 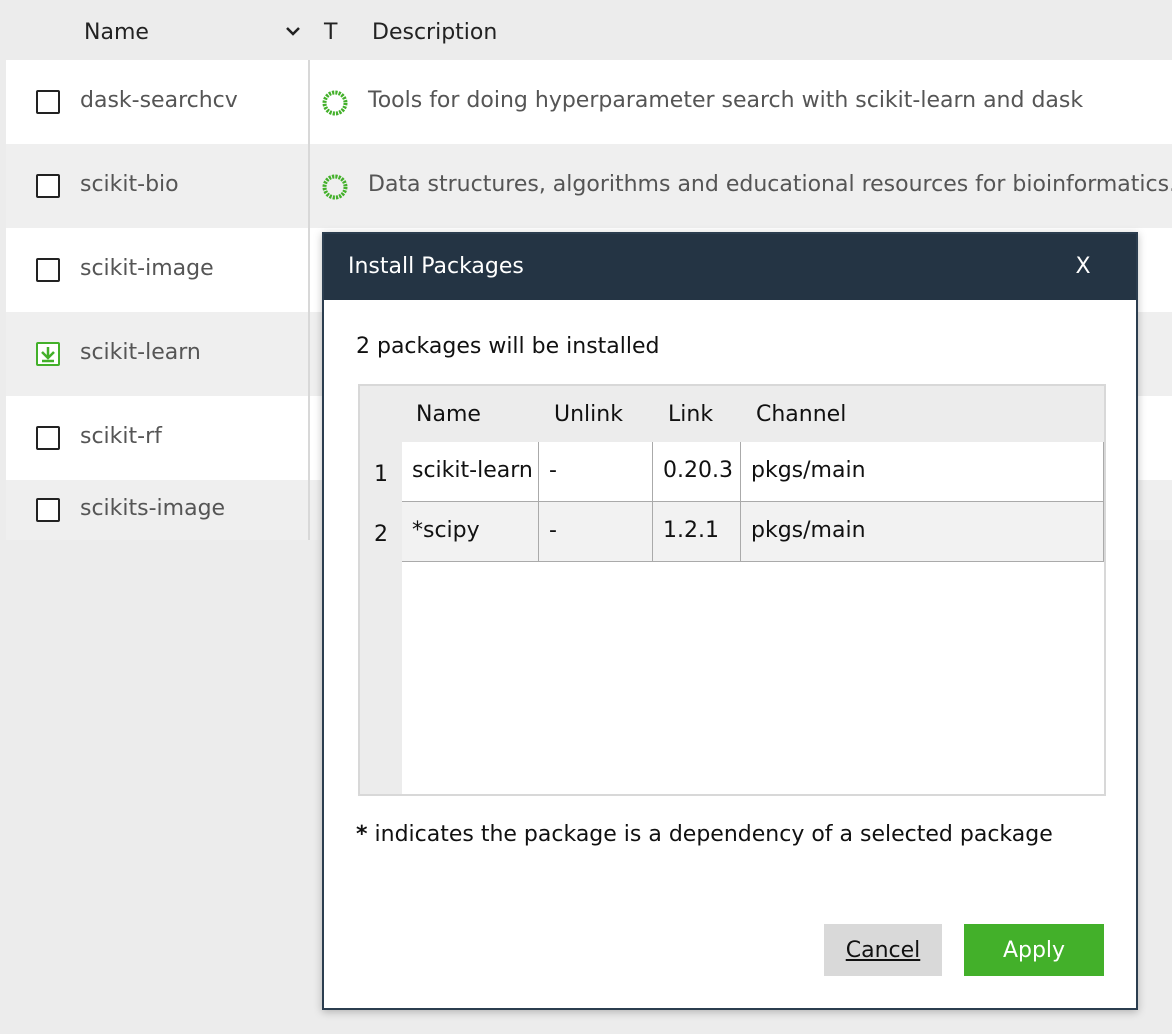 I want to click on package-name: scikit-learn, so click(x=140, y=352).